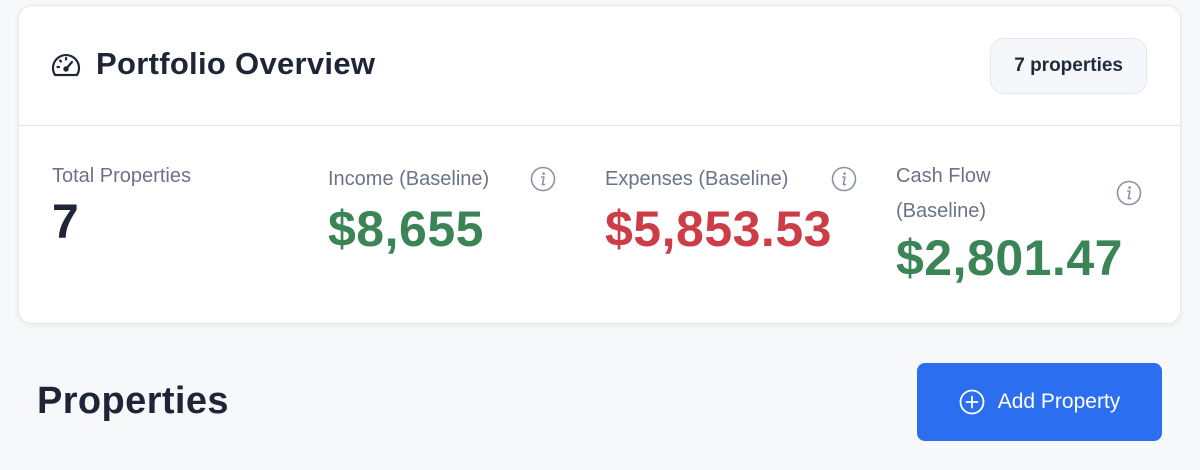  What do you see at coordinates (1026, 223) in the screenshot?
I see `stat-cash-flow: Cash Flow (Baseline) $2,801.47` at bounding box center [1026, 223].